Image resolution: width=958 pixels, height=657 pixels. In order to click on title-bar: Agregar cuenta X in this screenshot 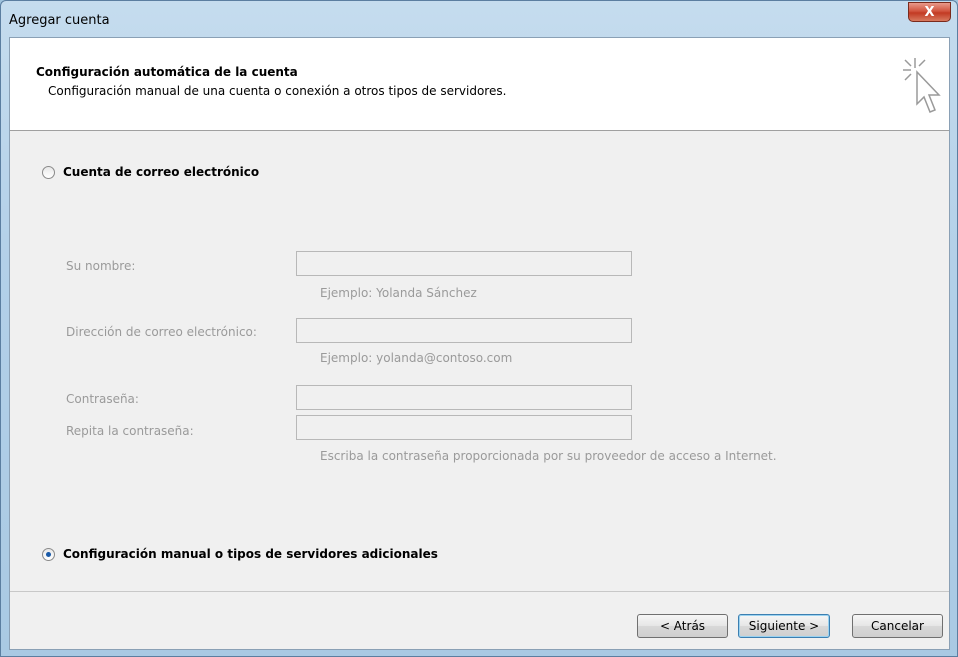, I will do `click(479, 19)`.